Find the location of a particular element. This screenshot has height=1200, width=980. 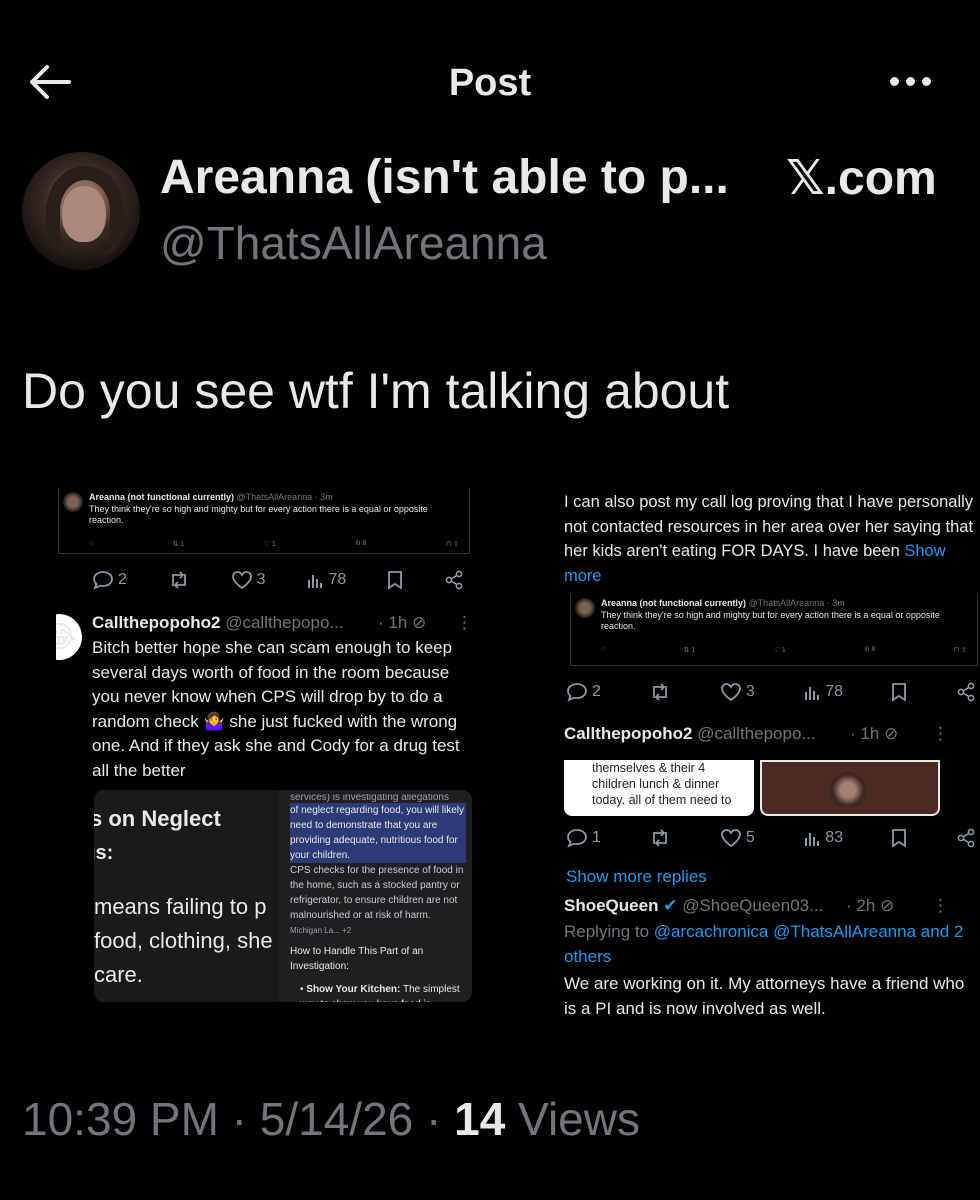

card-right-source: Michigan La... +2 is located at coordinates (321, 930).